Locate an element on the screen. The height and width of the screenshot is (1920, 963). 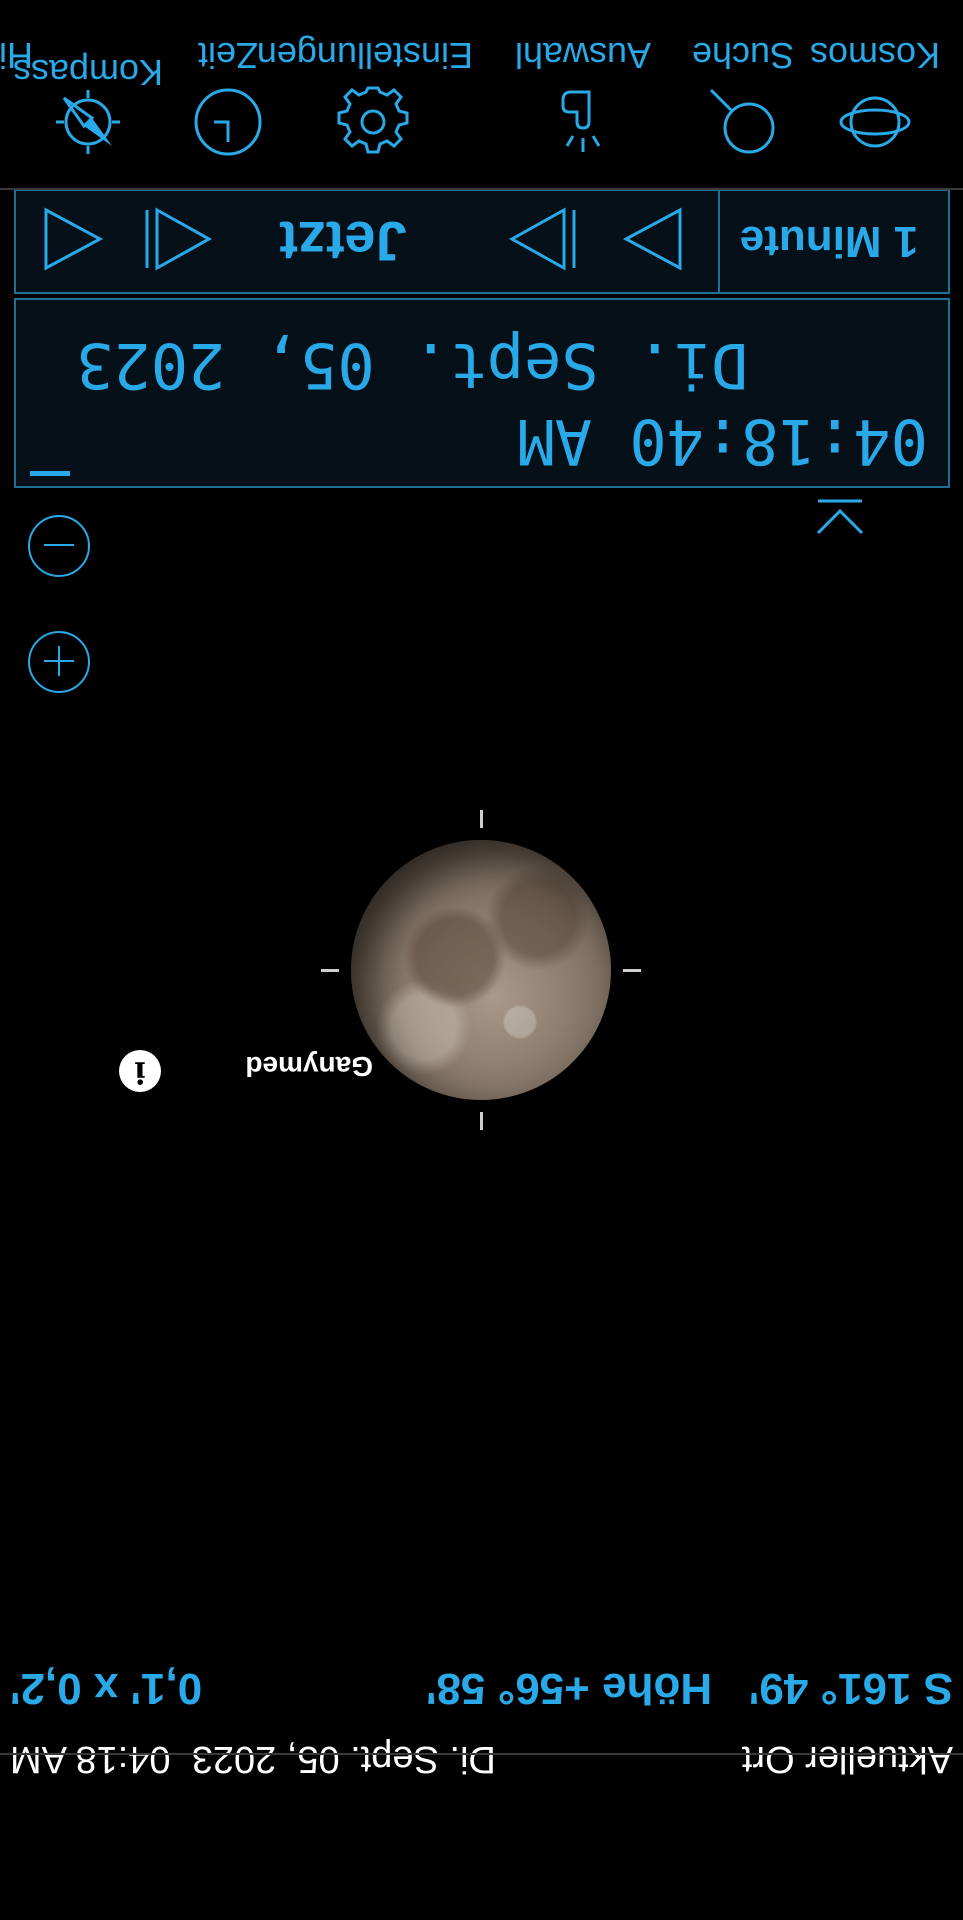
info-icon: i is located at coordinates (140, 1071).